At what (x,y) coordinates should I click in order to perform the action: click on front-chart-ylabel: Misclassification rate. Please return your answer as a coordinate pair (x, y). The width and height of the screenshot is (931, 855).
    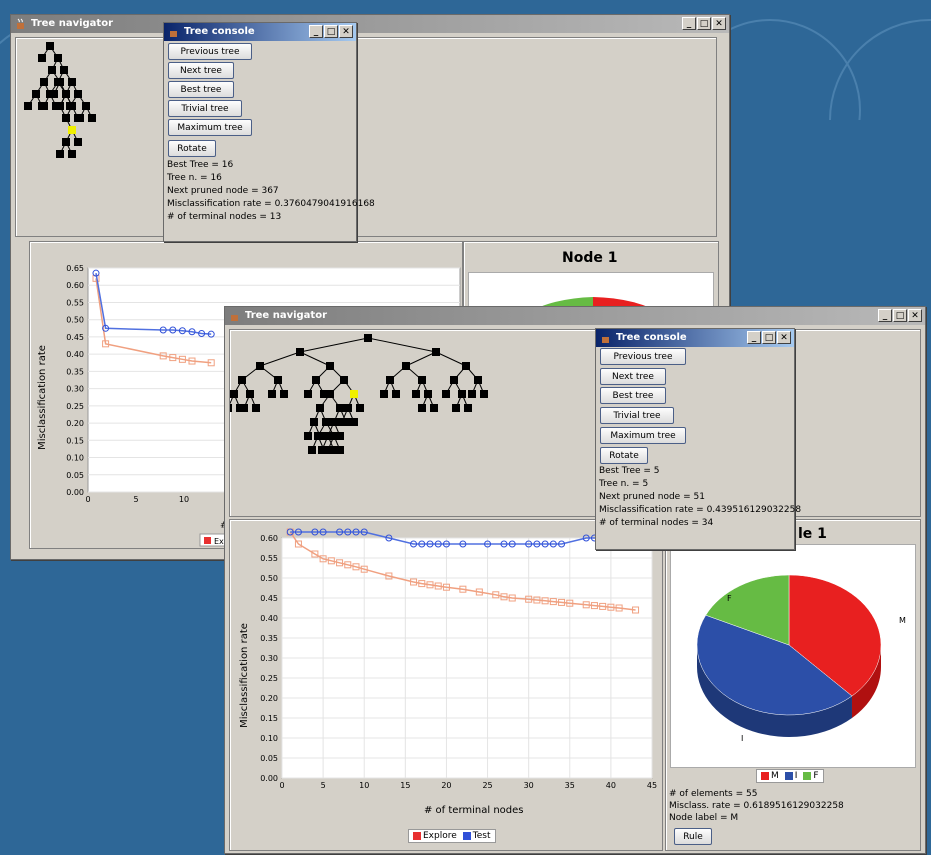
    Looking at the image, I should click on (244, 675).